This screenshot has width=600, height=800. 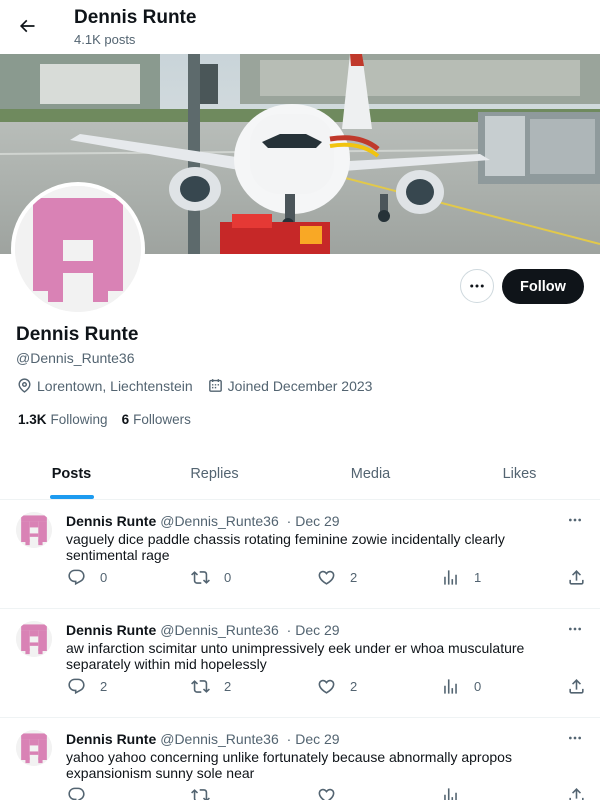 I want to click on post-actions: 0 0 2 1, so click(x=326, y=578).